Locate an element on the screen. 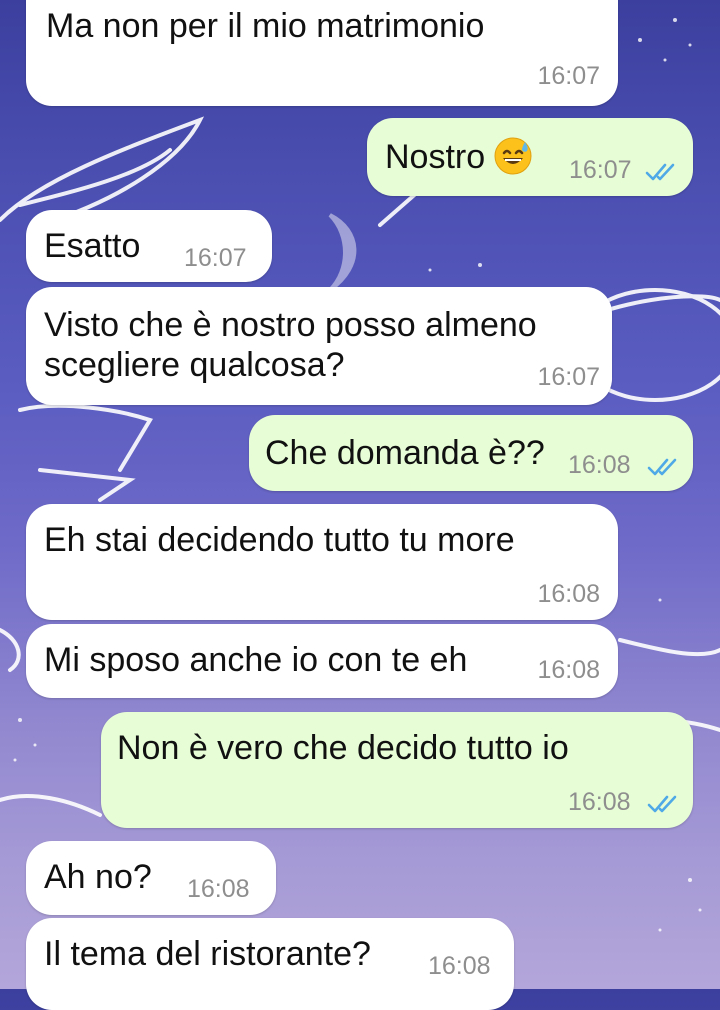 The width and height of the screenshot is (720, 1010). message-bubble-incoming: Il tema del ristorante? 16:08 is located at coordinates (270, 964).